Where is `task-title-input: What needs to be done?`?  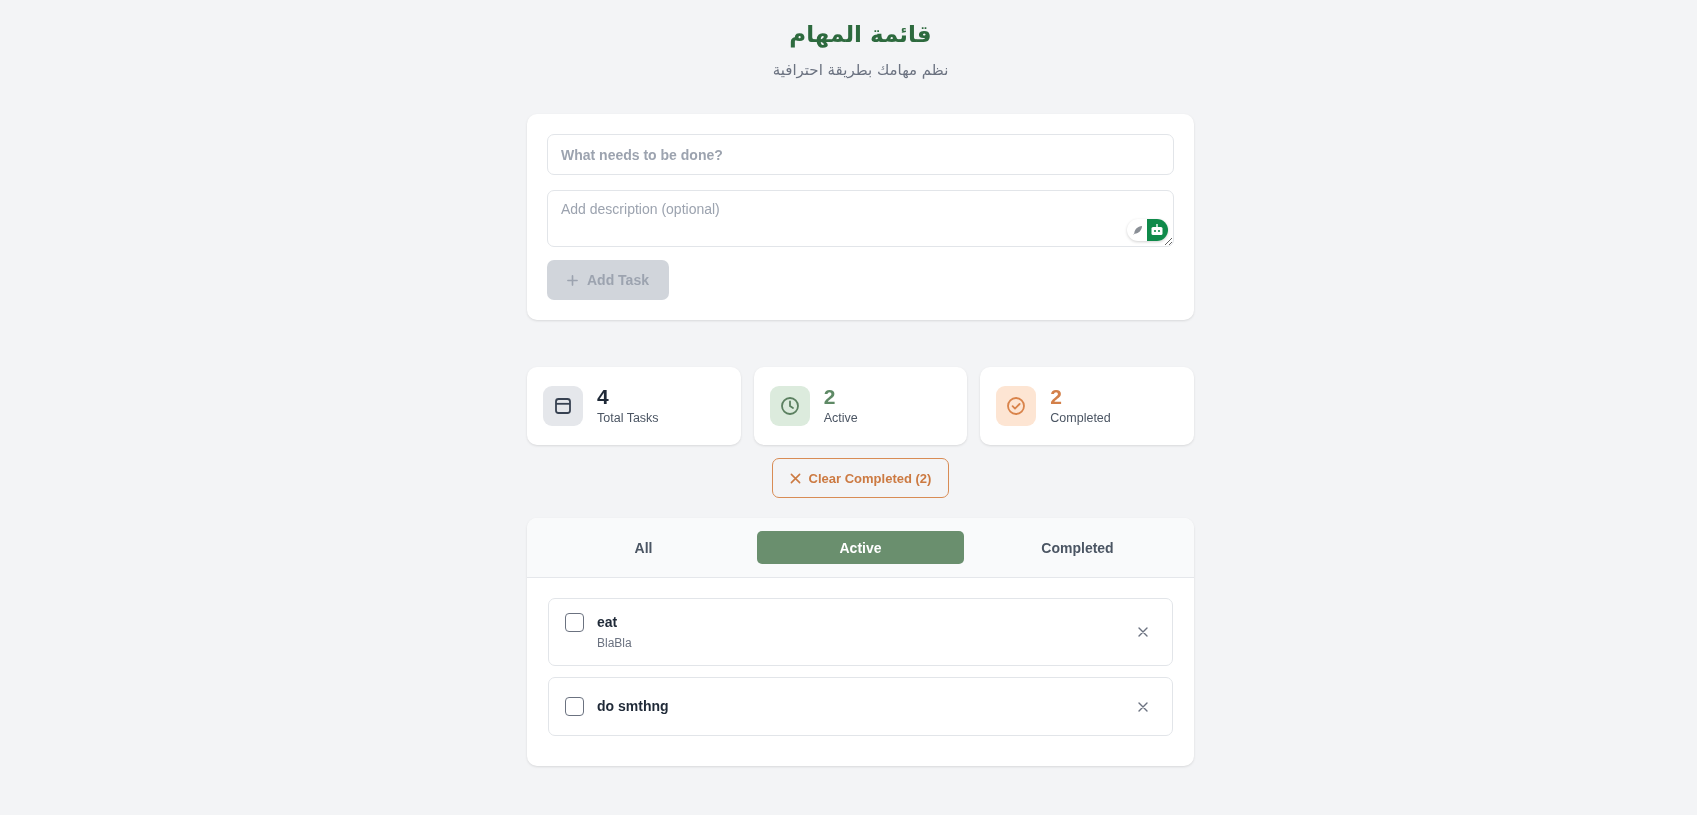
task-title-input: What needs to be done? is located at coordinates (860, 154).